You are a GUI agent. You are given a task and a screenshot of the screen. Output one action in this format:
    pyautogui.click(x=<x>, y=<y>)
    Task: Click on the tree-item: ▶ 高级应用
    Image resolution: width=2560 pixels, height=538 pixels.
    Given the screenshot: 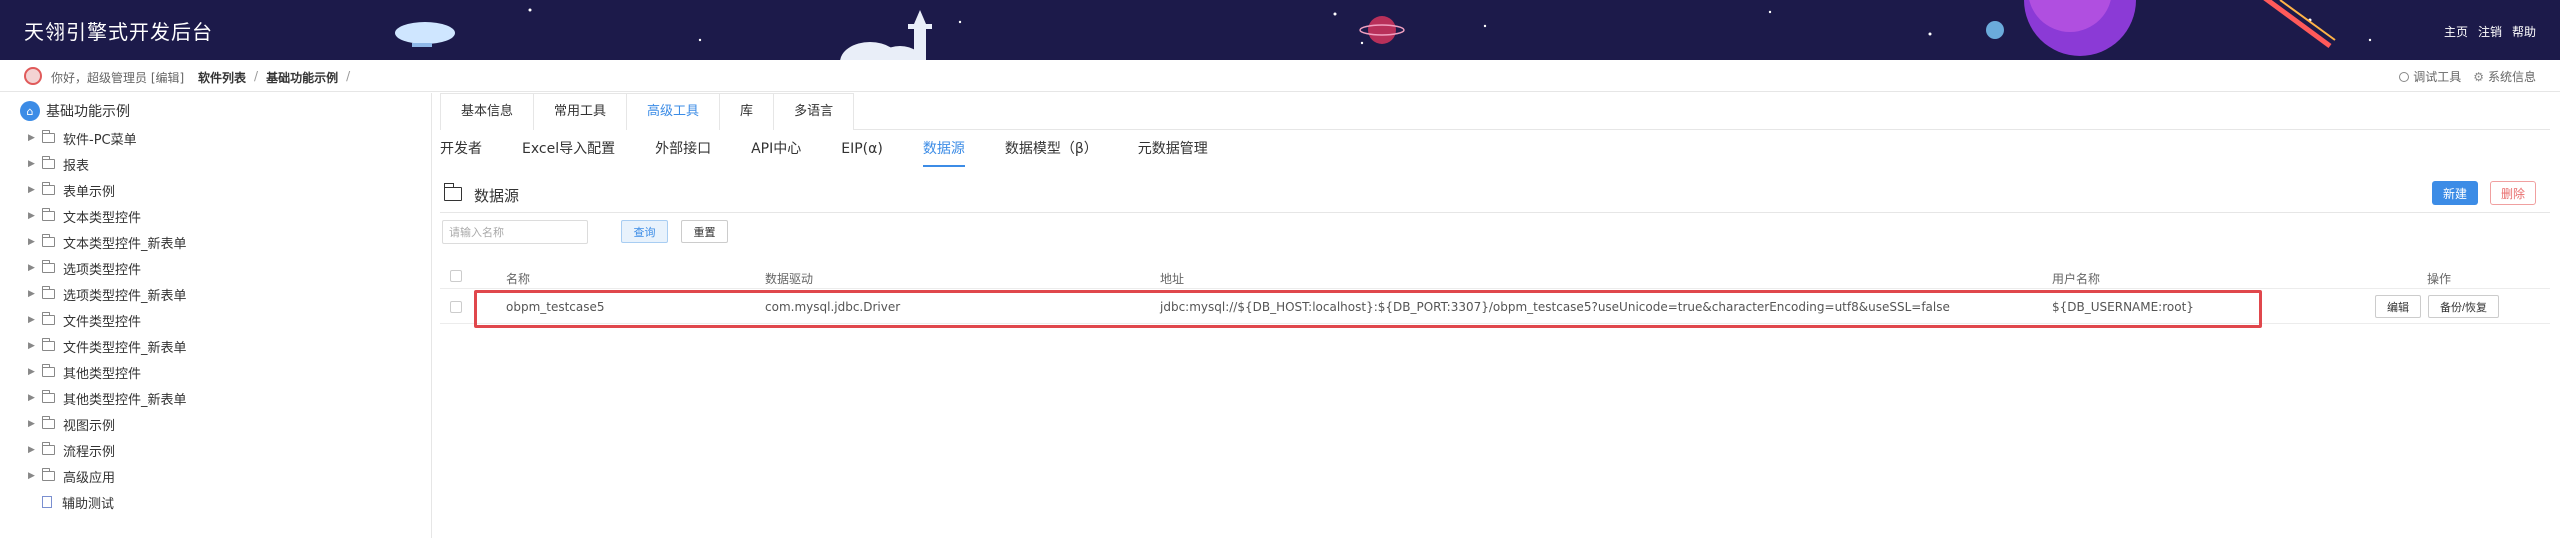 What is the action you would take?
    pyautogui.click(x=107, y=476)
    